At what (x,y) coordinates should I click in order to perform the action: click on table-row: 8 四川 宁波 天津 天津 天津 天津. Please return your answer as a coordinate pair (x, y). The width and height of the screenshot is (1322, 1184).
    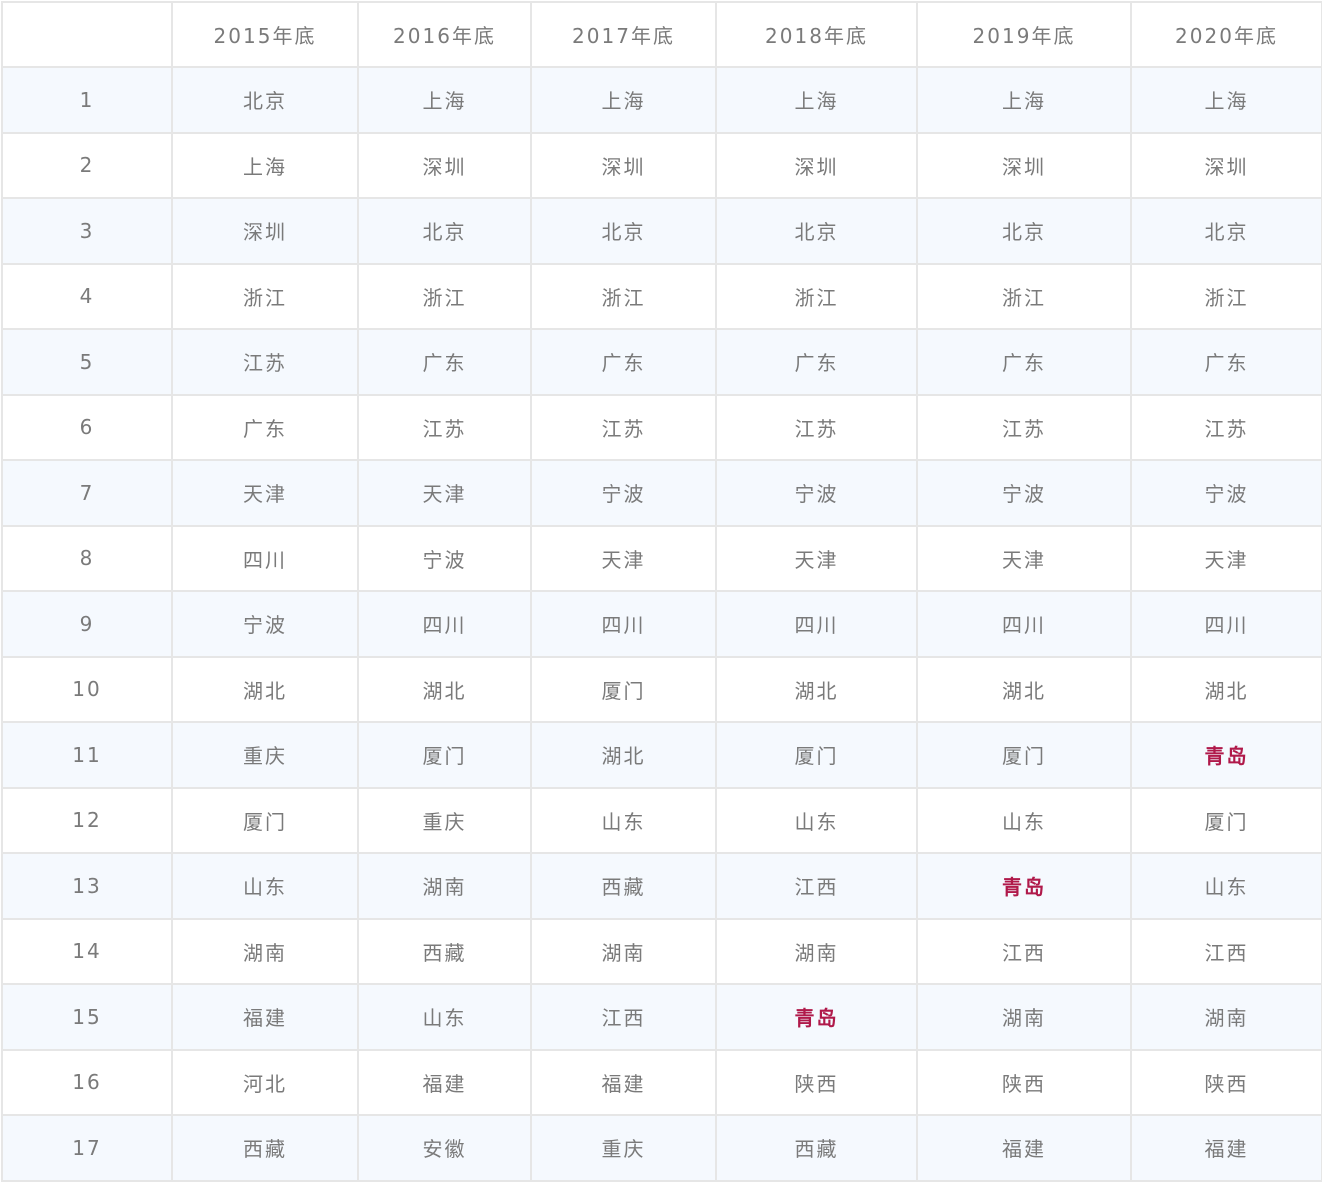
    Looking at the image, I should click on (661, 558).